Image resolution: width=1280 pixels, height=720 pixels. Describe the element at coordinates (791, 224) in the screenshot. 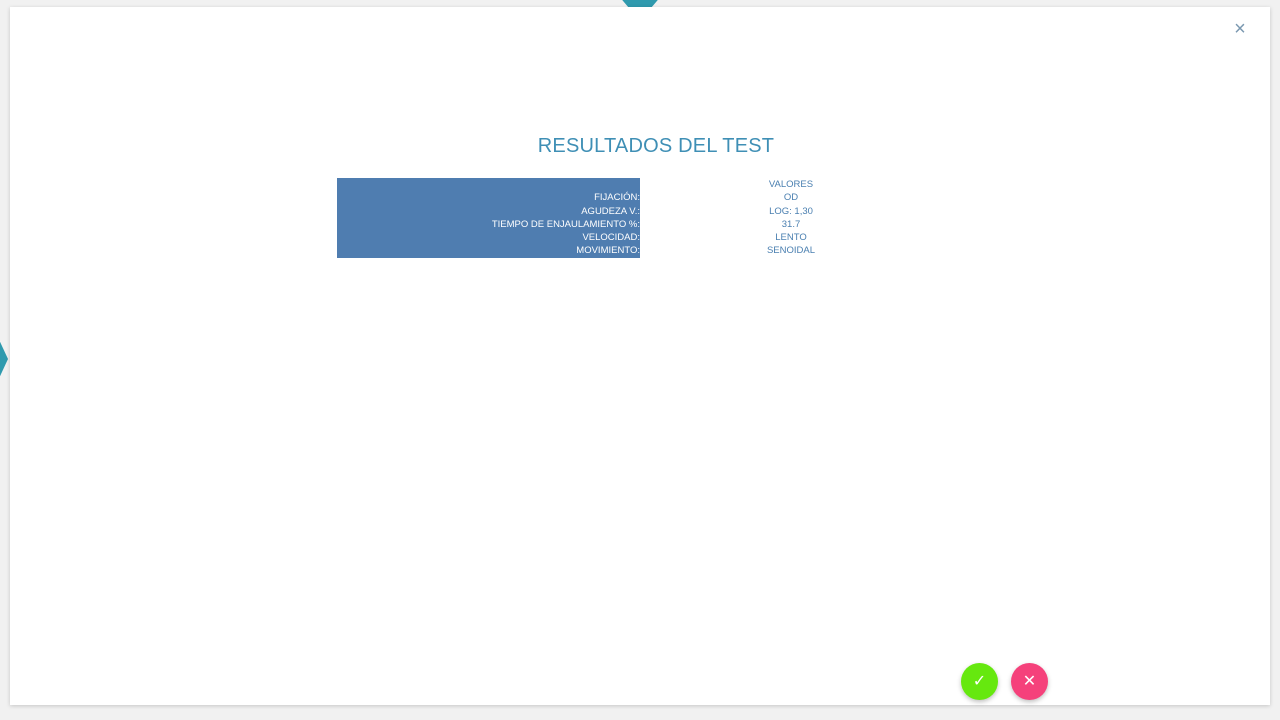

I see `value-tiempo-enjaulamiento: 31.7` at that location.